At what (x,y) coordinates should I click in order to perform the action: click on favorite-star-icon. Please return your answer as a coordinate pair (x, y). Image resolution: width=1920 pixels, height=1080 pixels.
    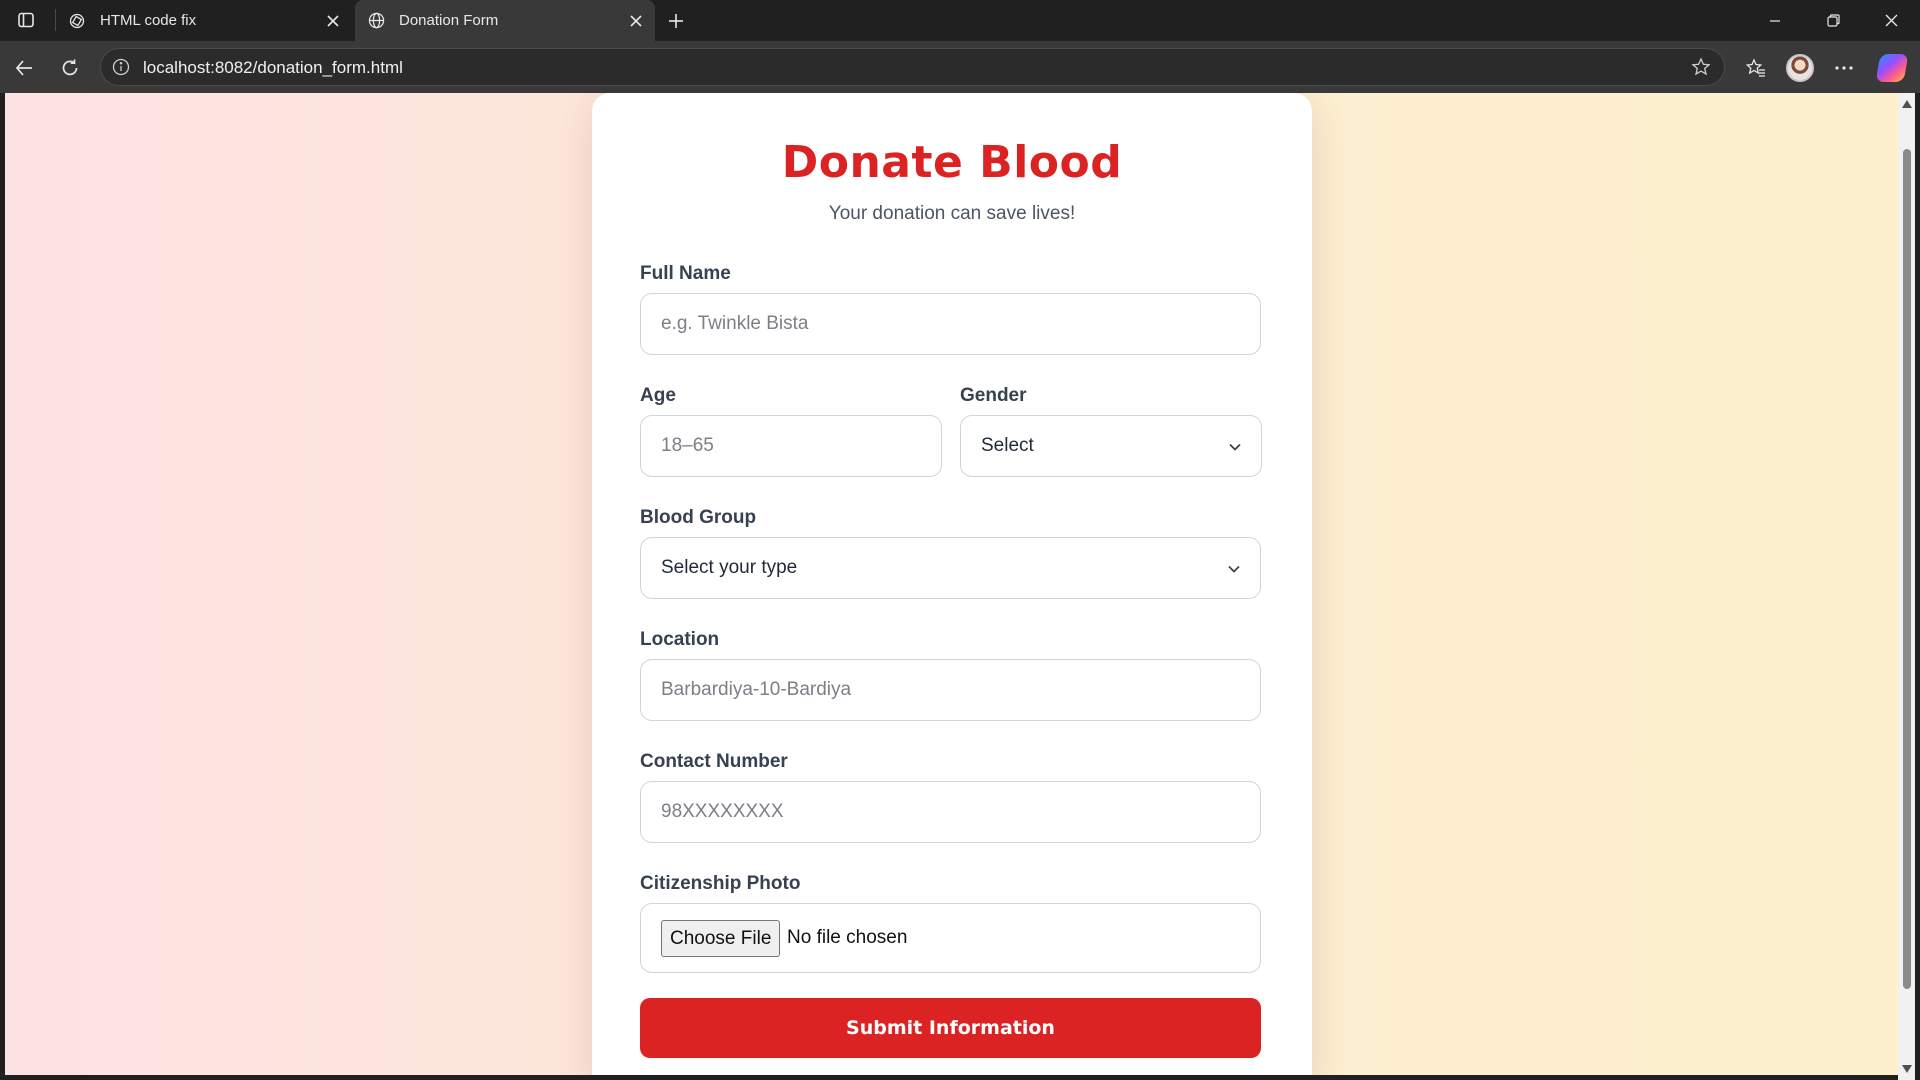
    Looking at the image, I should click on (1701, 67).